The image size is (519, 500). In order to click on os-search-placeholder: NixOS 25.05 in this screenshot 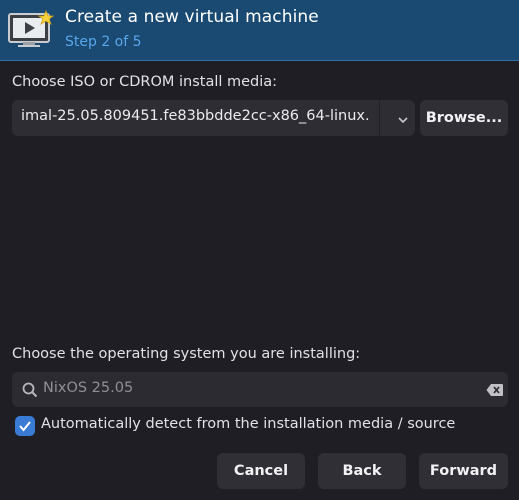, I will do `click(88, 388)`.